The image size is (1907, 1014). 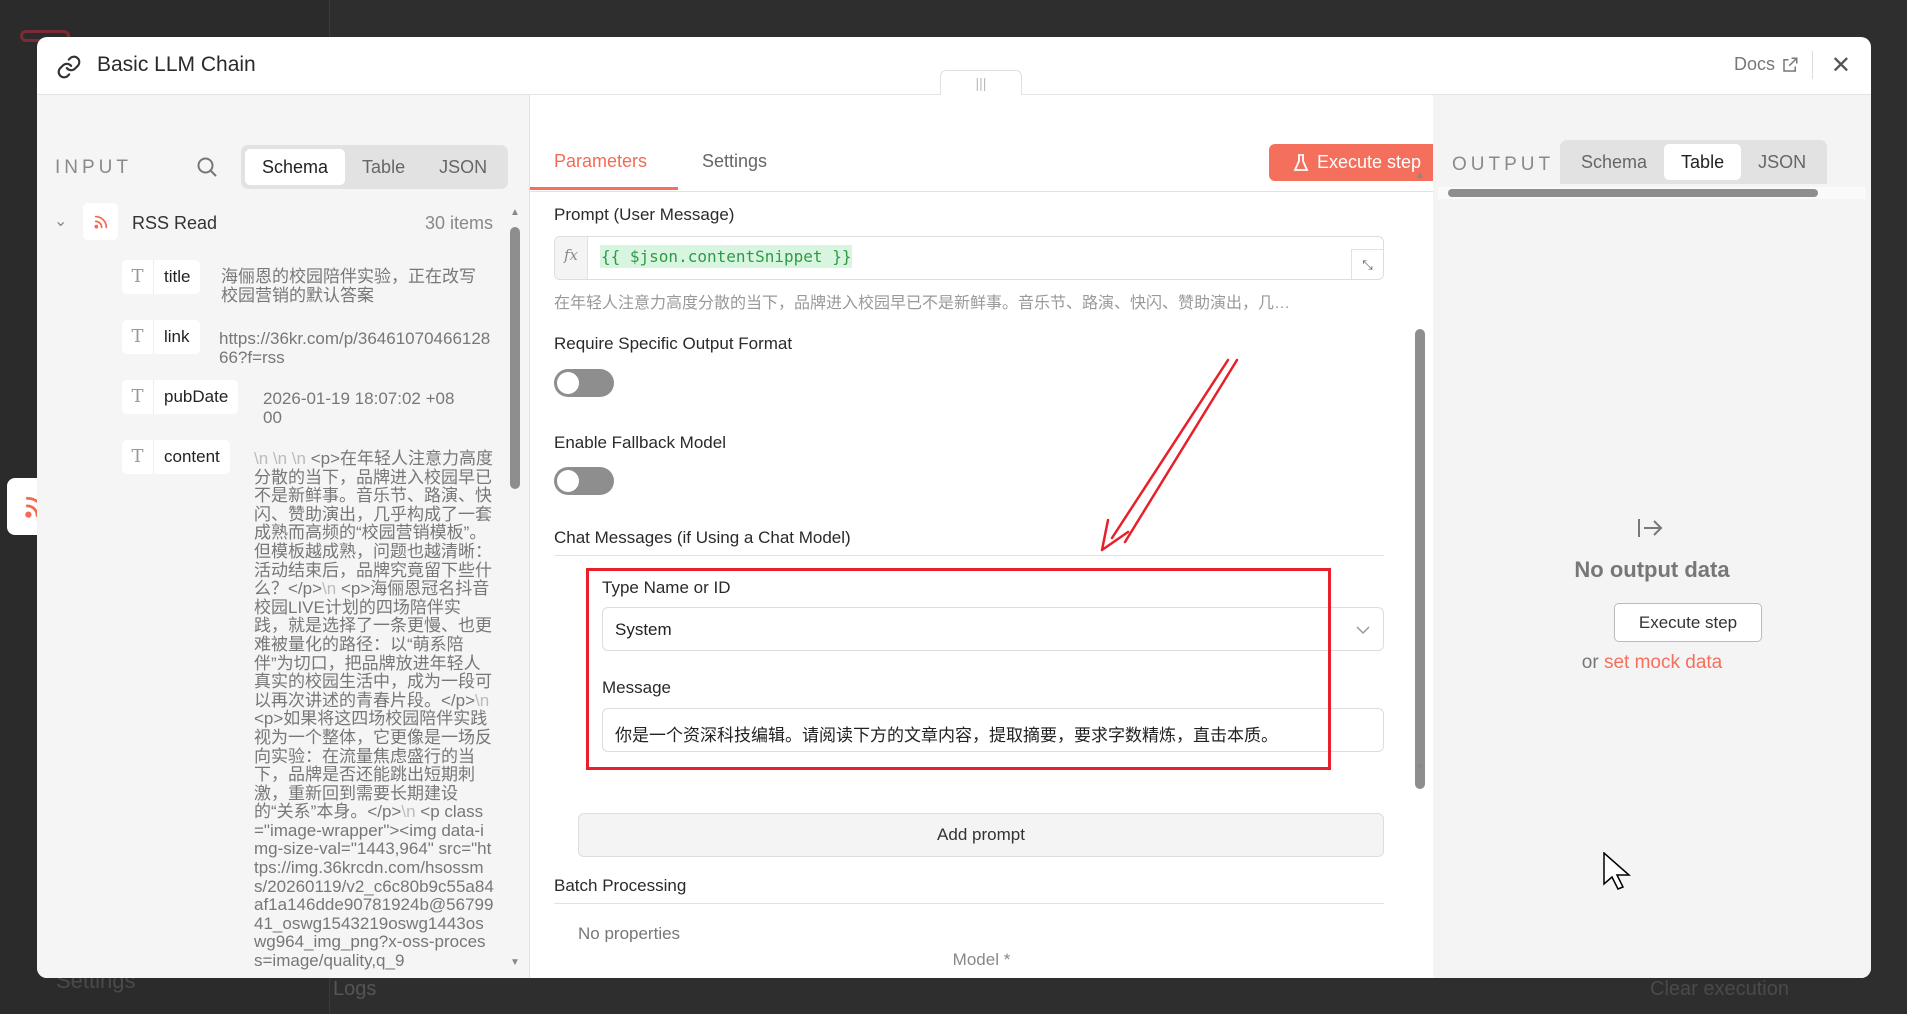 I want to click on node-name: RSS Read, so click(x=175, y=223).